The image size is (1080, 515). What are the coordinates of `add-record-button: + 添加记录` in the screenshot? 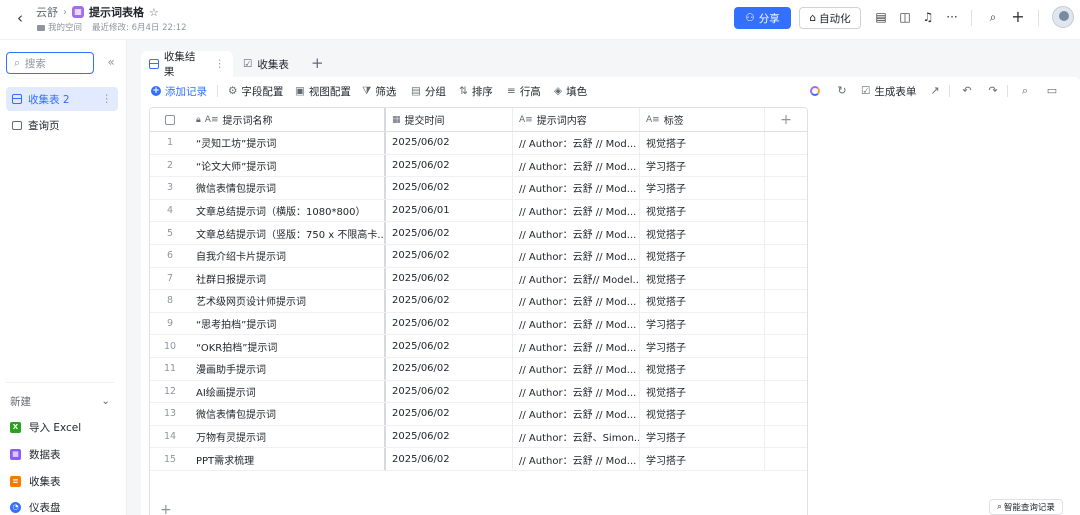 It's located at (179, 91).